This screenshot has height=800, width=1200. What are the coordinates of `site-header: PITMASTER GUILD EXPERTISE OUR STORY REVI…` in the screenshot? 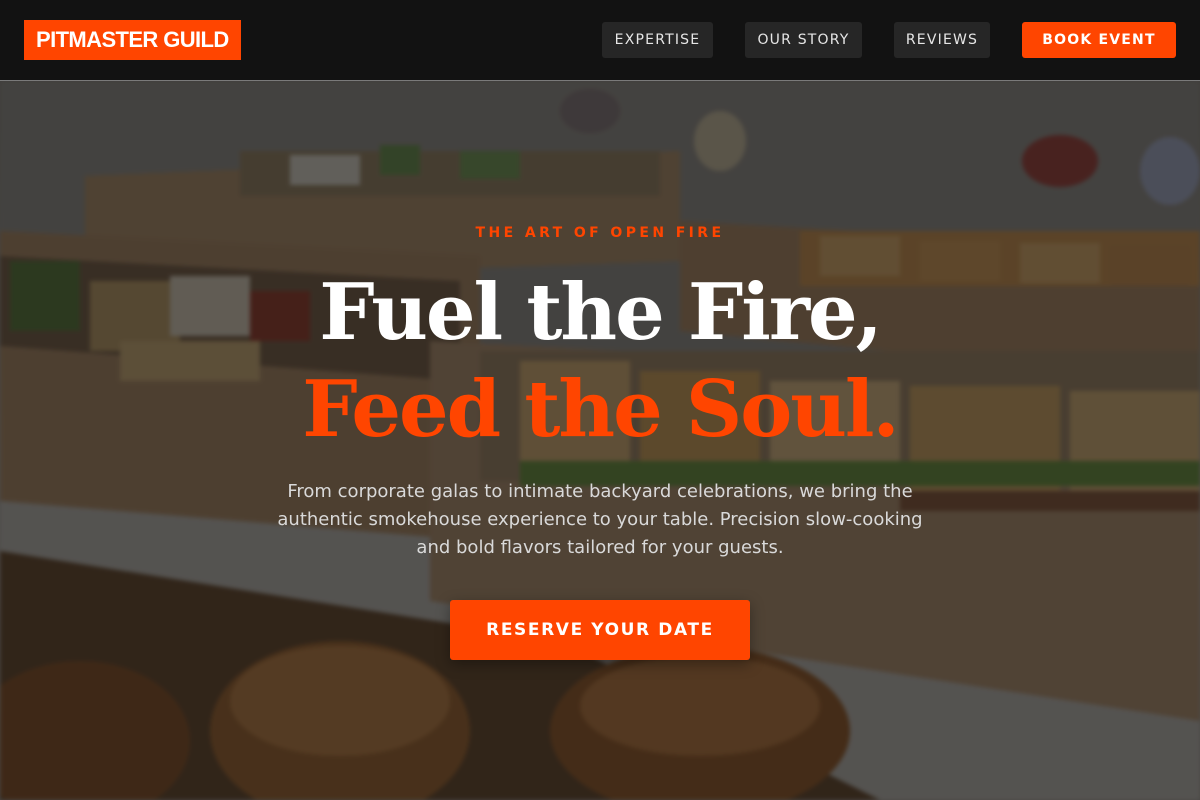 It's located at (600, 40).